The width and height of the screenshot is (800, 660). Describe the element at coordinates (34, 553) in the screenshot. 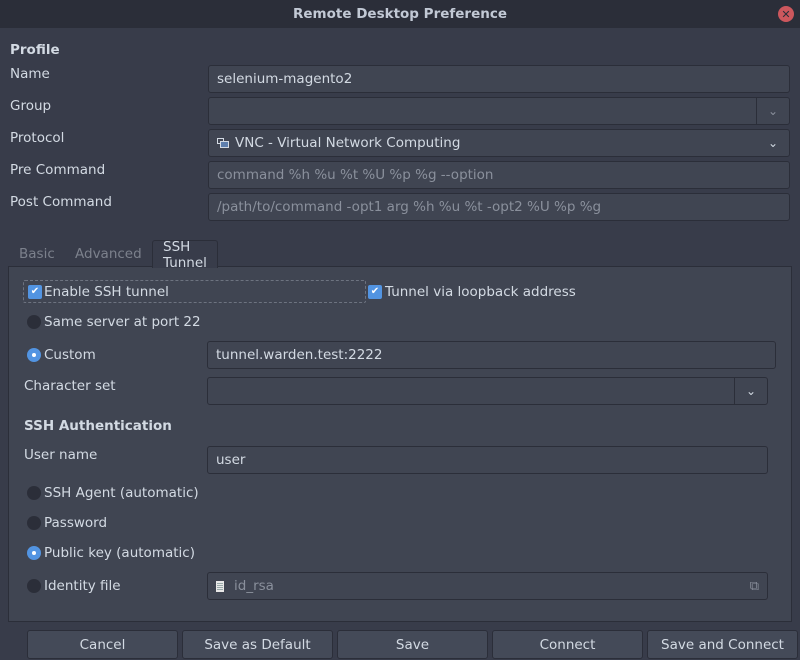

I see `public-key-radio` at that location.